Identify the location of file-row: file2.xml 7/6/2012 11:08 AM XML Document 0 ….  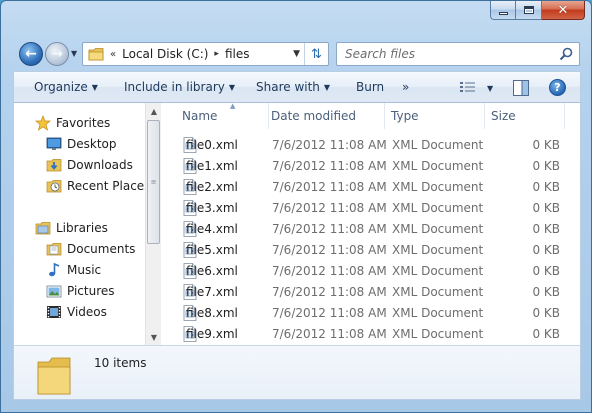
(372, 187).